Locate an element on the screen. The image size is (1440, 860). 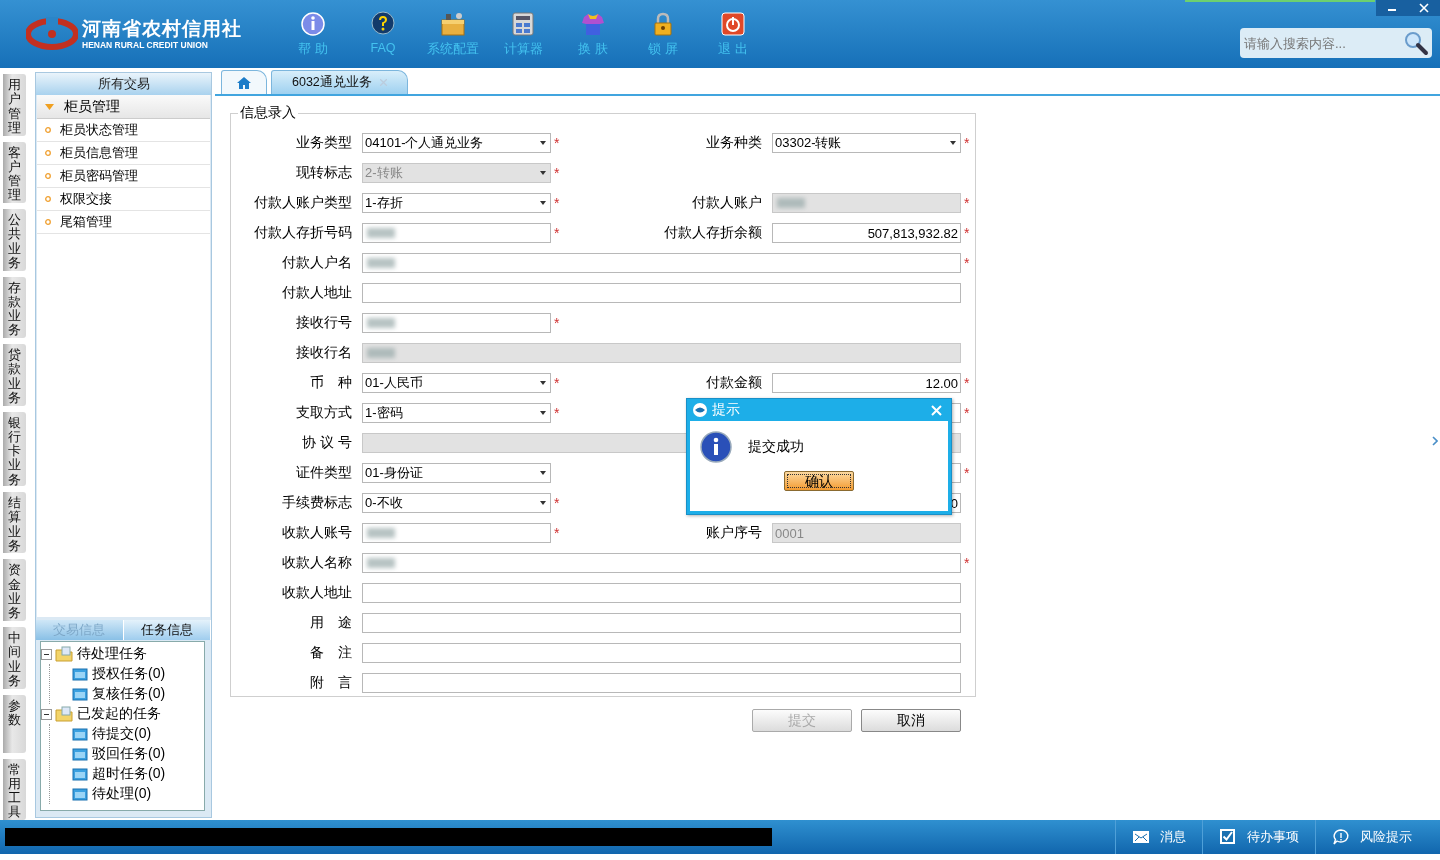
dialog-message: 提交成功 is located at coordinates (776, 447).